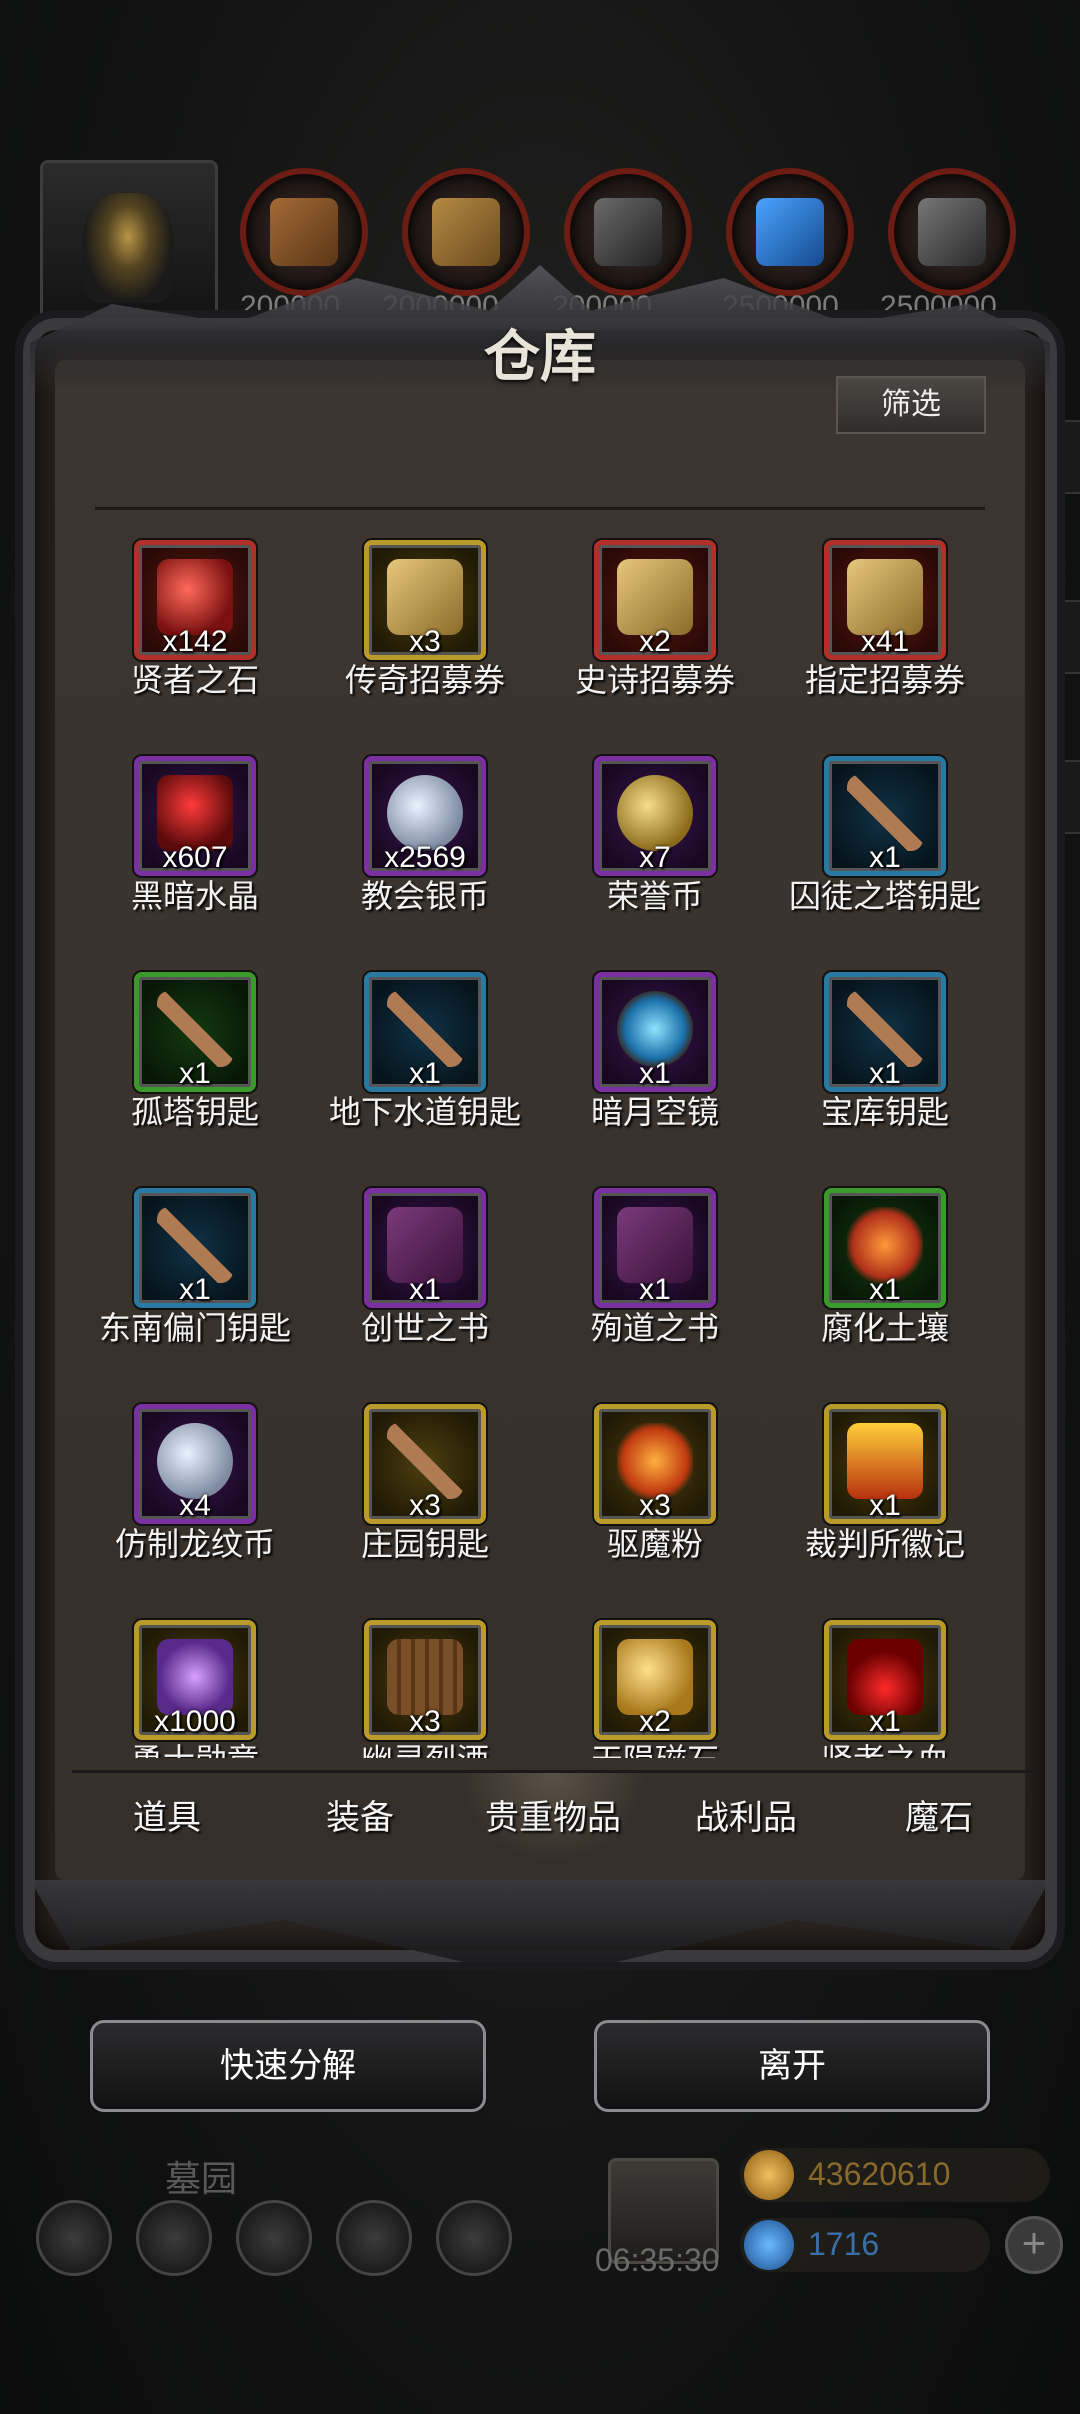 The width and height of the screenshot is (1080, 2414). What do you see at coordinates (195, 857) in the screenshot?
I see `item-quantity: x607` at bounding box center [195, 857].